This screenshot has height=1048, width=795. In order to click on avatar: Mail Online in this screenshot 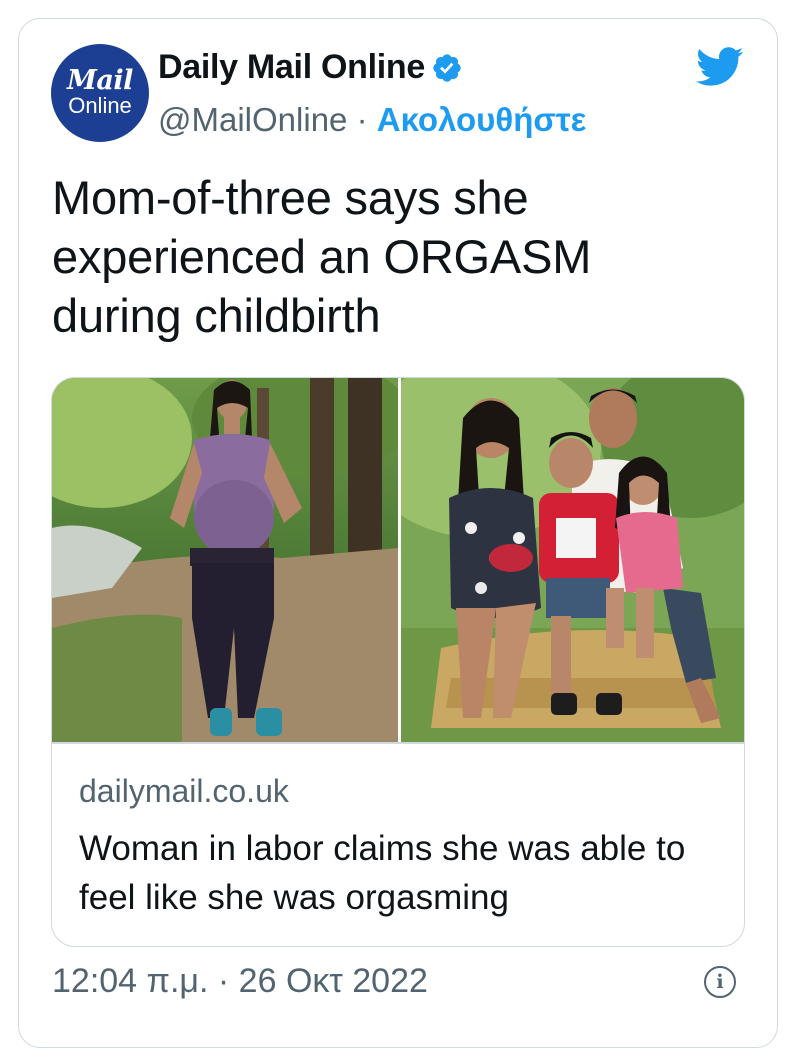, I will do `click(100, 93)`.